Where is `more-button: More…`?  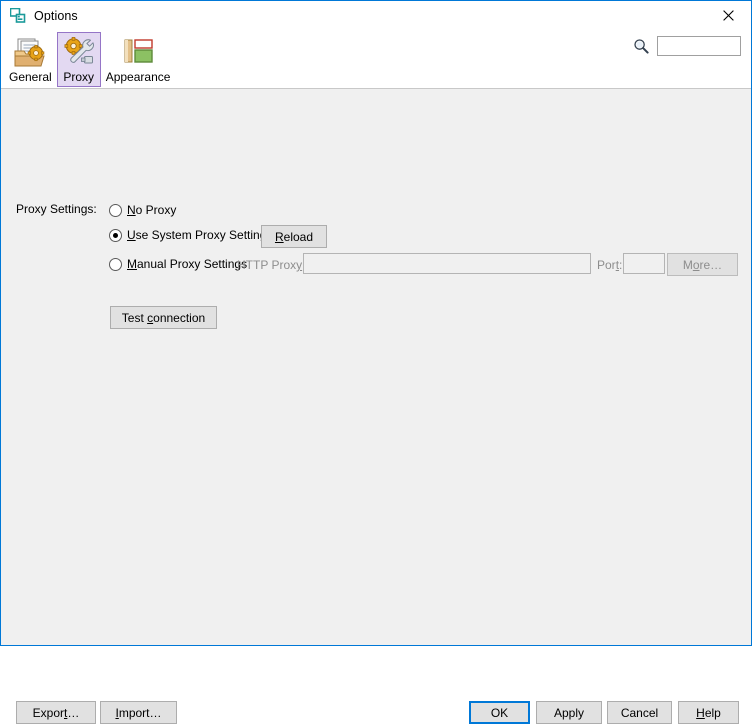
more-button: More… is located at coordinates (702, 264).